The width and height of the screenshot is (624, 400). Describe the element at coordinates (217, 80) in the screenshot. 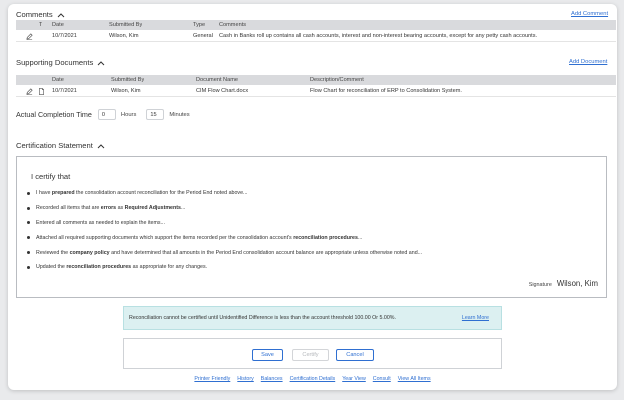

I see `col-document-name: Document Name` at that location.